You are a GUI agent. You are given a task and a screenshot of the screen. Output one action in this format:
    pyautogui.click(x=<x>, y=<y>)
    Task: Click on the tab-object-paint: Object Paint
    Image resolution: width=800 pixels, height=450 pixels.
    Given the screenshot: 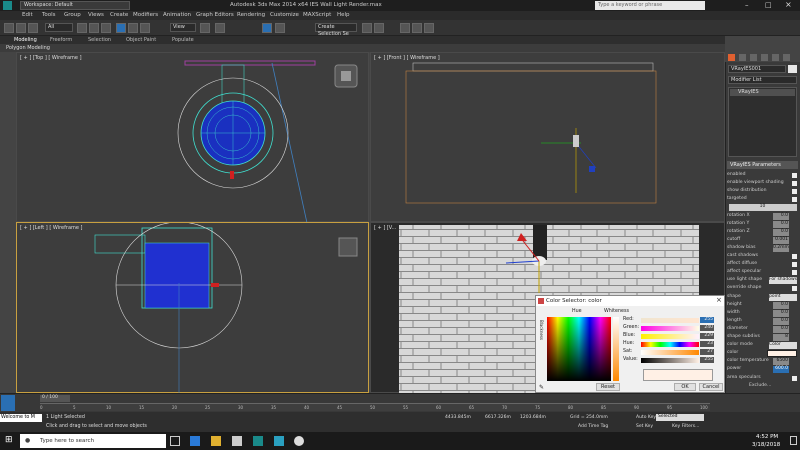 What is the action you would take?
    pyautogui.click(x=141, y=40)
    